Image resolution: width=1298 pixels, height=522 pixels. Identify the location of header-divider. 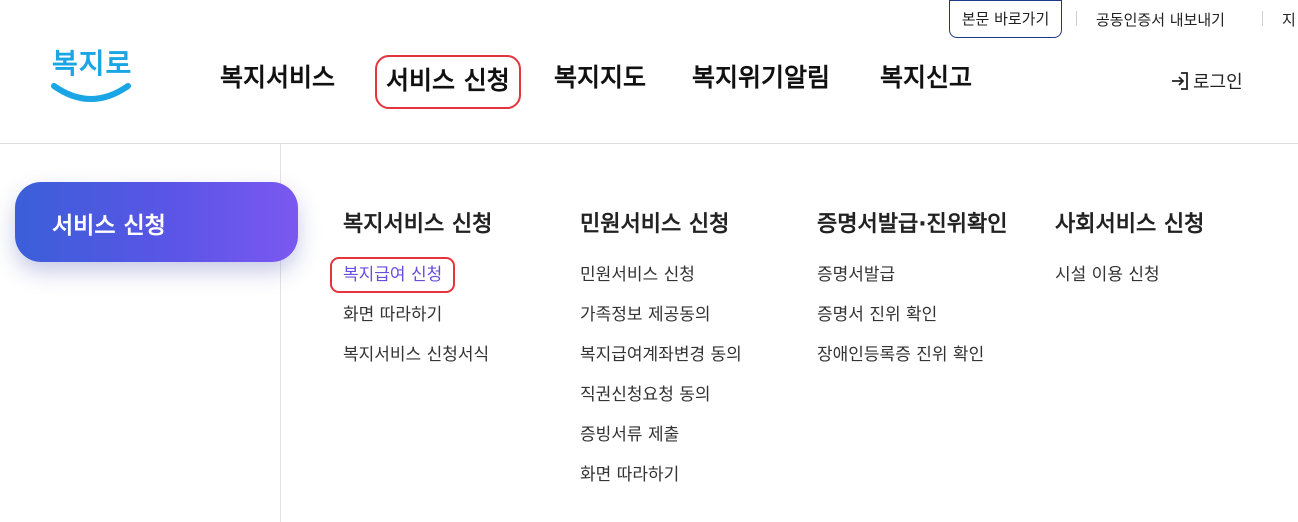
(649, 143).